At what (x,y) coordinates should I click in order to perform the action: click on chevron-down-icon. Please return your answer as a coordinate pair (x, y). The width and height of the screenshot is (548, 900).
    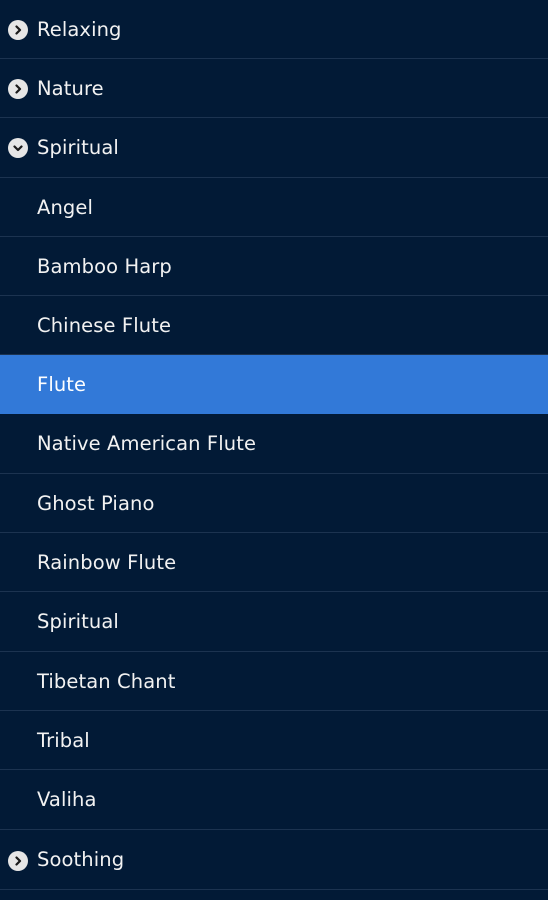
    Looking at the image, I should click on (18, 148).